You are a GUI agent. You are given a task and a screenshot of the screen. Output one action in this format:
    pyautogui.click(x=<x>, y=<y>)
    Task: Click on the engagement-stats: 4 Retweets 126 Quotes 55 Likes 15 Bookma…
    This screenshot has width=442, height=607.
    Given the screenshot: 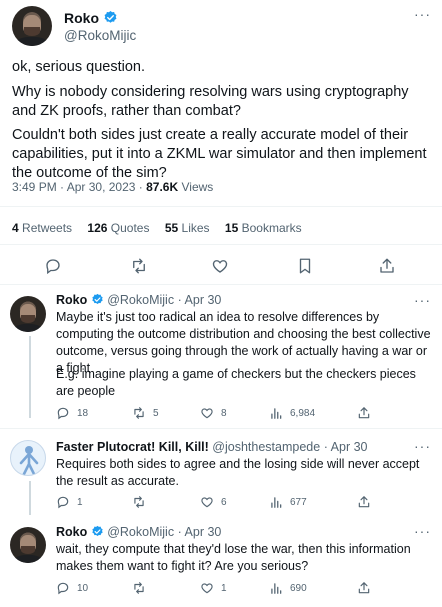 What is the action you would take?
    pyautogui.click(x=163, y=228)
    